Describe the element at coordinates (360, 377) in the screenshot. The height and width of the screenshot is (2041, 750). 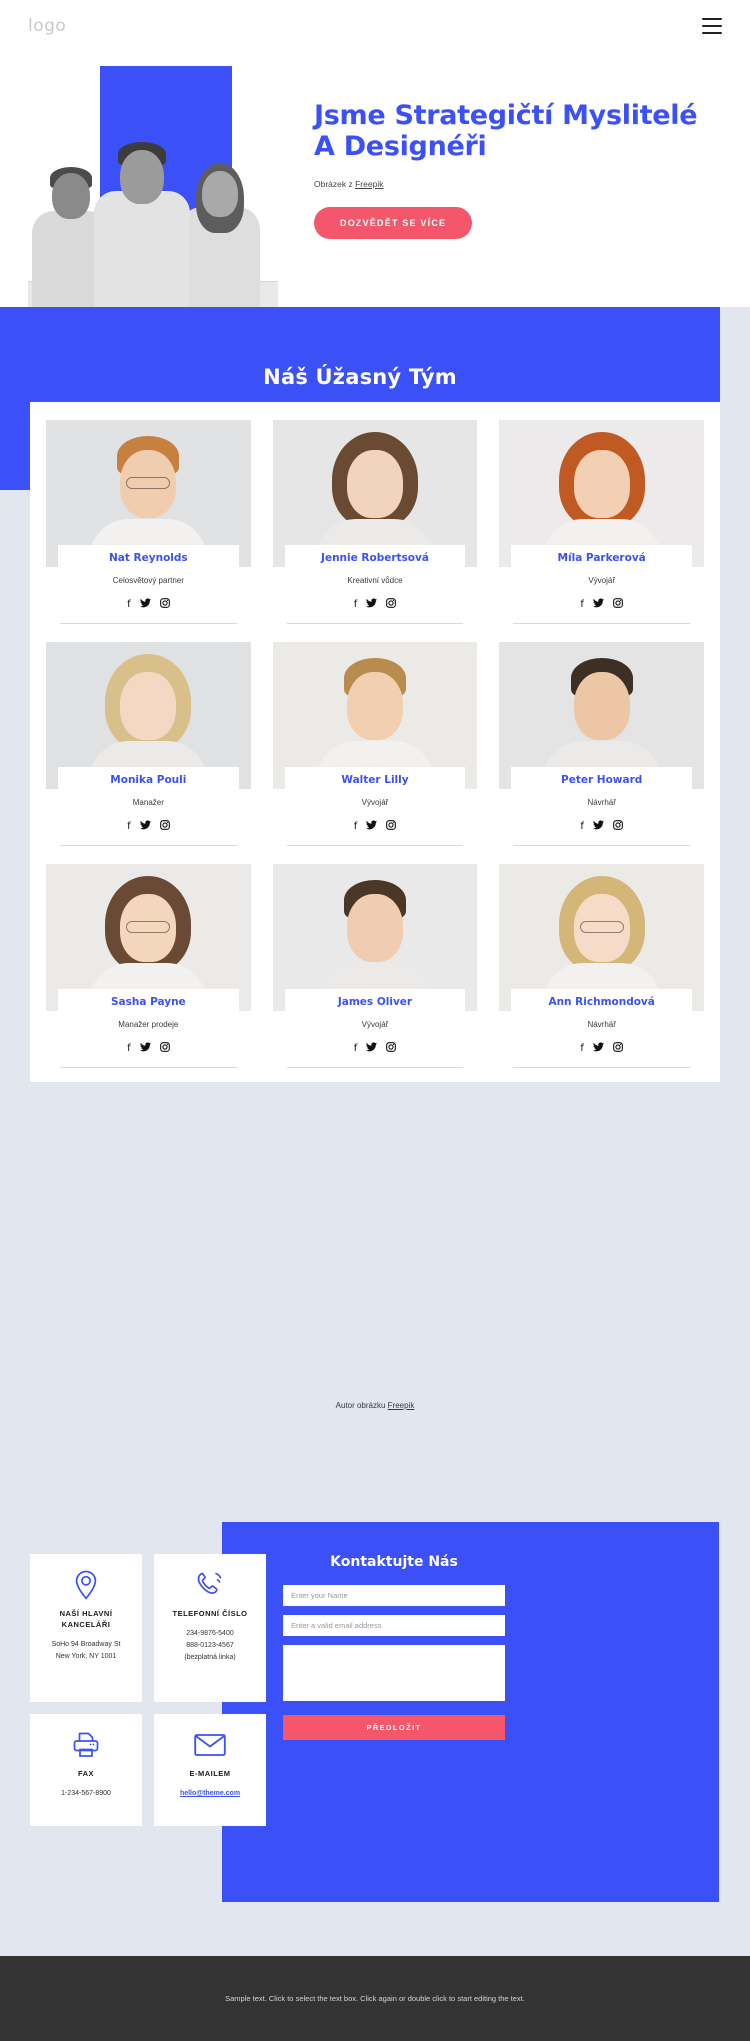
I see `team-heading: Náš Úžasný Tým` at that location.